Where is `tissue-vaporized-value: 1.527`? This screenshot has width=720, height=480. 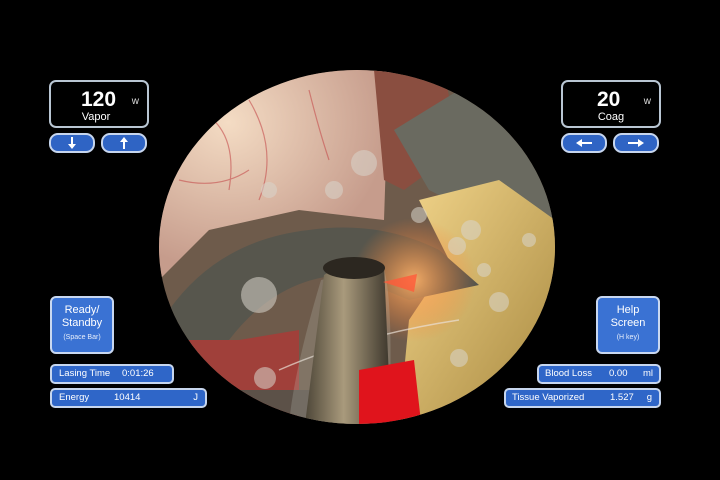 tissue-vaporized-value: 1.527 is located at coordinates (622, 397).